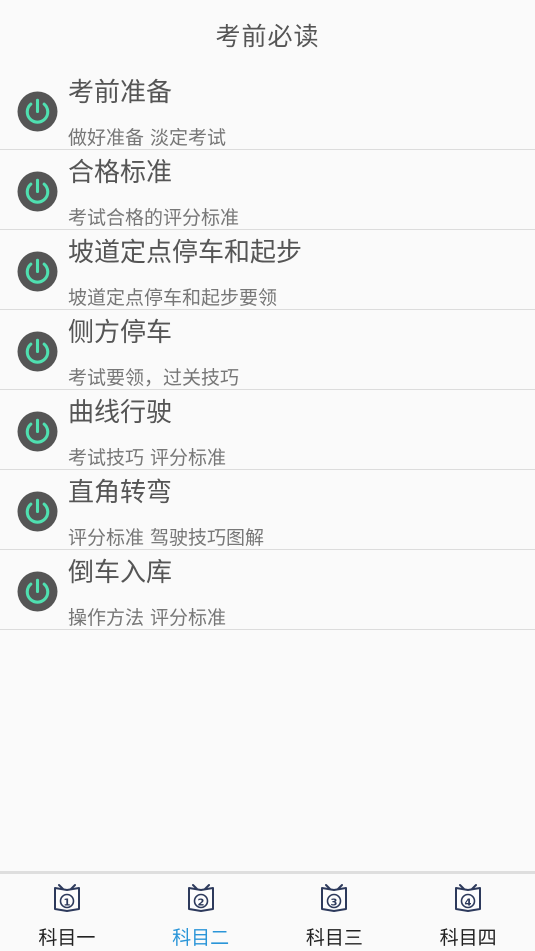  I want to click on item-subtitle: 做好准备 淡定考试, so click(147, 138).